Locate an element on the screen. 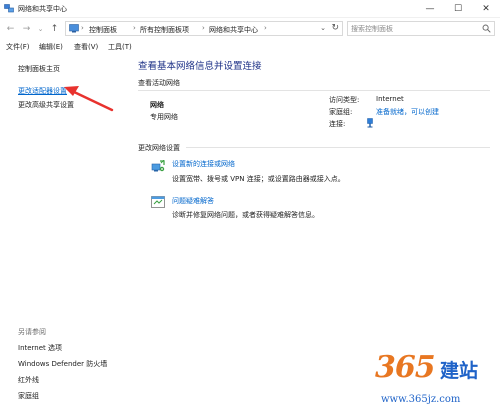 The height and width of the screenshot is (411, 500). connections-label: 连接: is located at coordinates (337, 124).